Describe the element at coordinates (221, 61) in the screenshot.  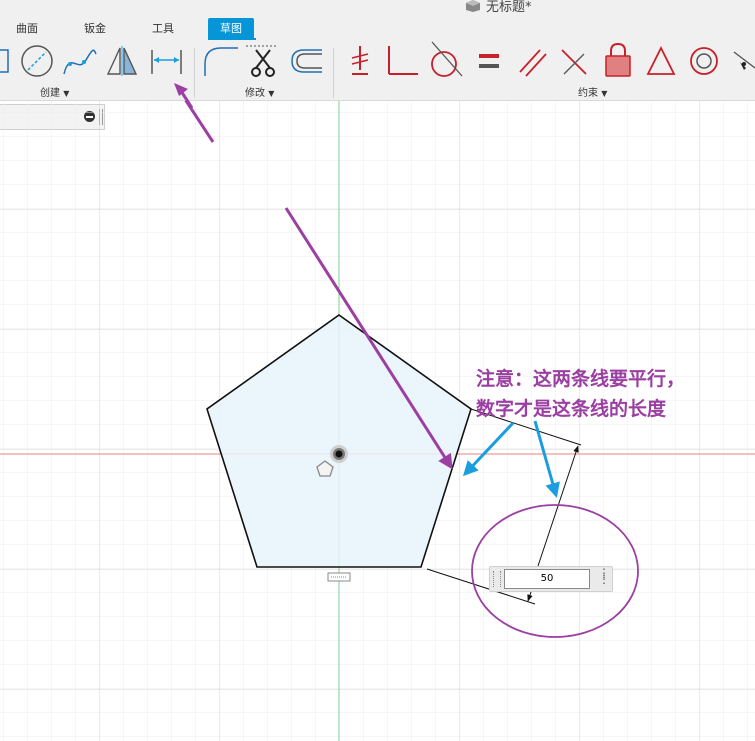
I see `fillet-icon` at that location.